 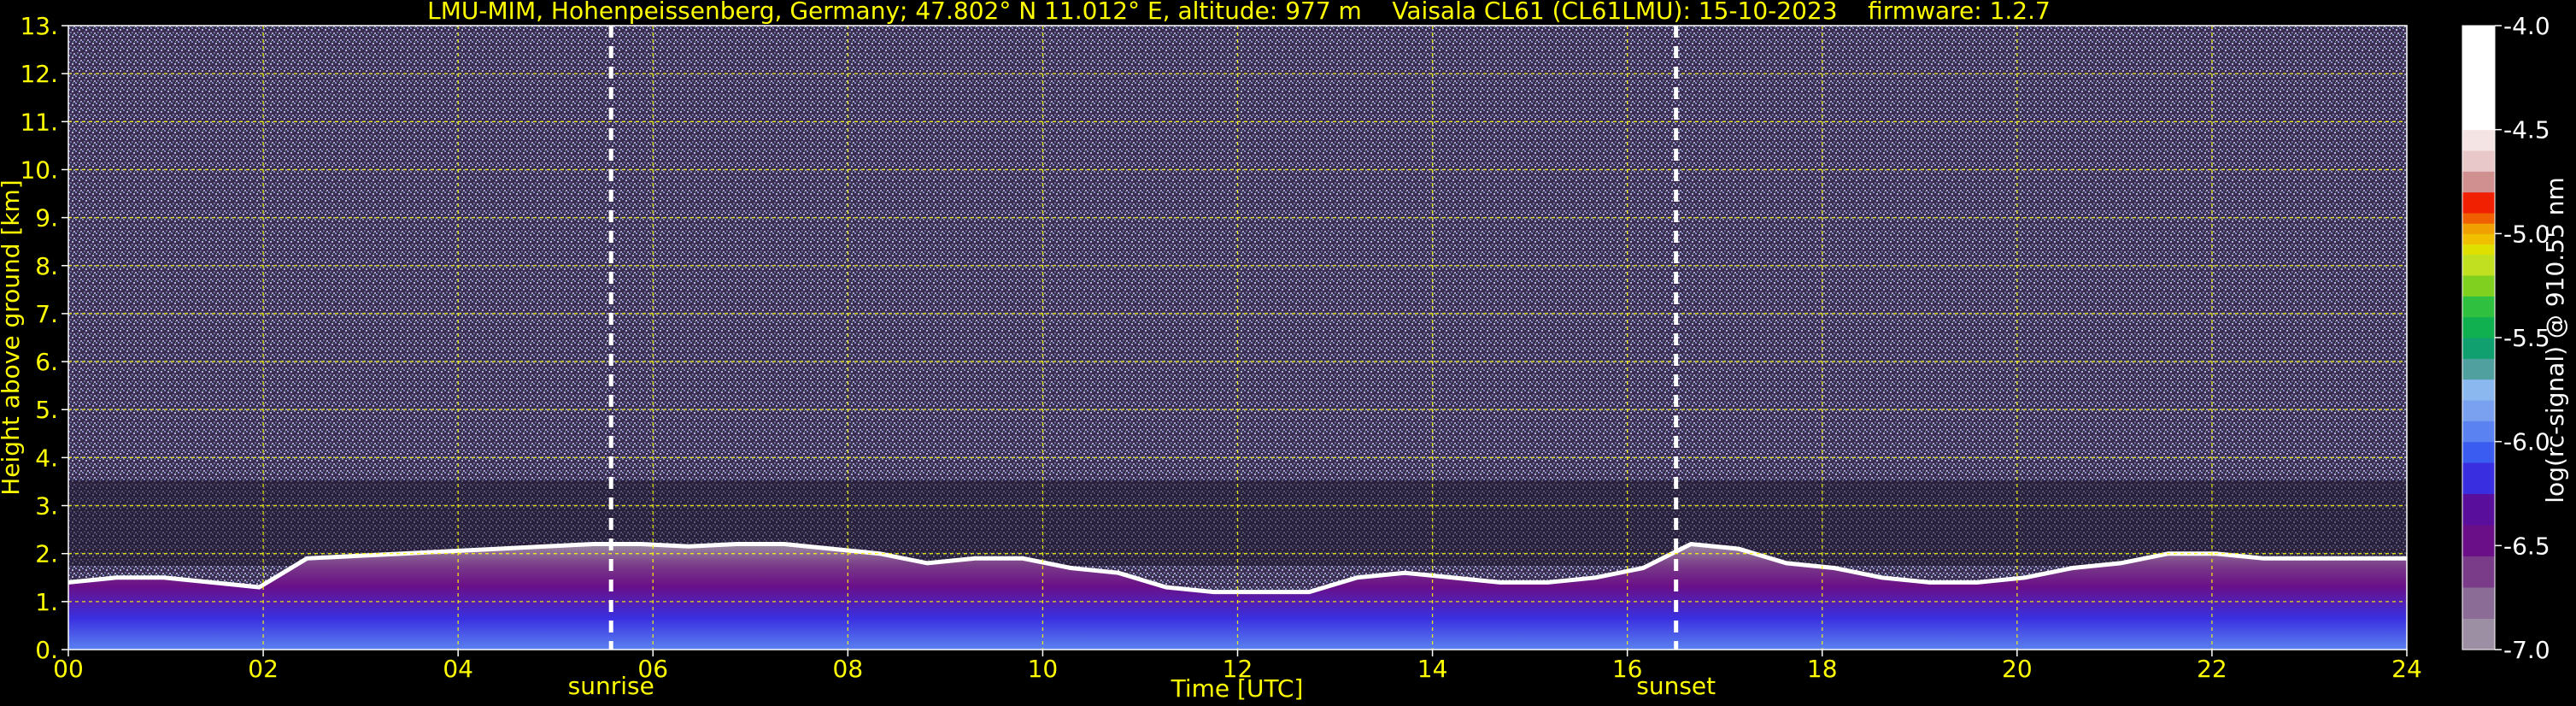 What do you see at coordinates (46, 218) in the screenshot?
I see `y-tick-label: 9.` at bounding box center [46, 218].